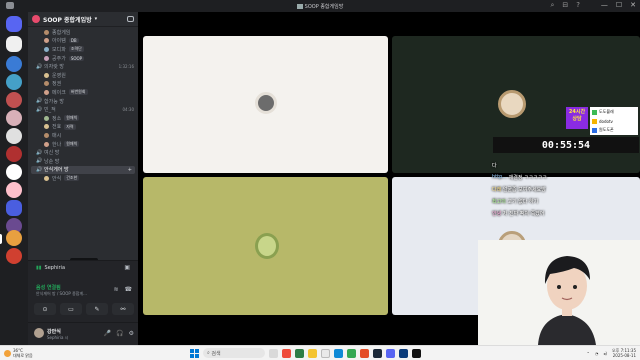 The width and height of the screenshot is (640, 360). I want to click on voice-member: 한나 원매칙, so click(83, 144).